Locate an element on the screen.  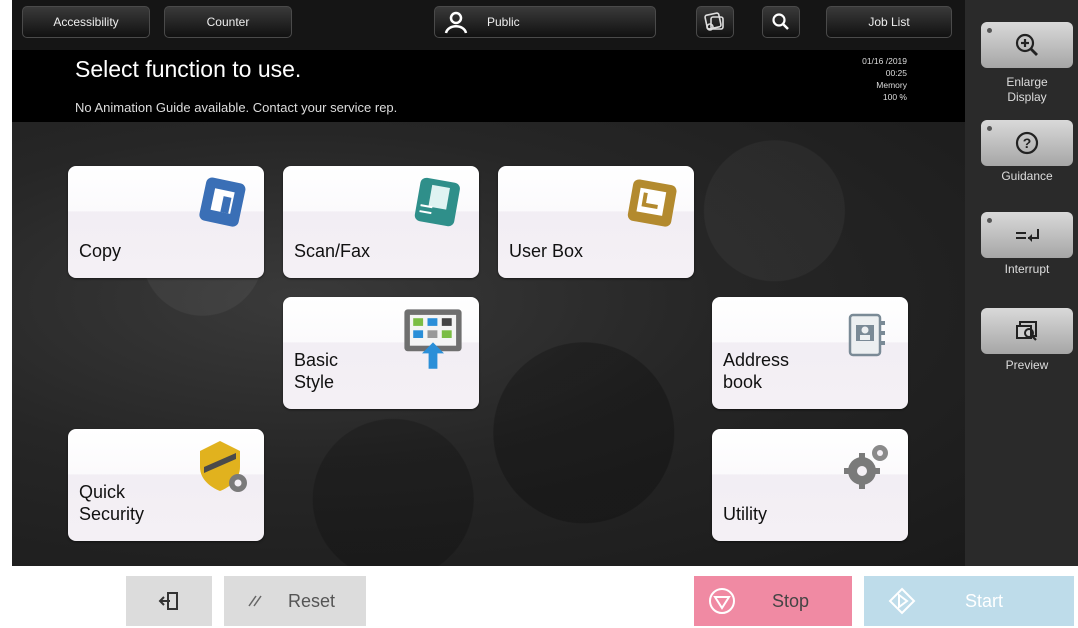
logout-icon is located at coordinates (168, 601).